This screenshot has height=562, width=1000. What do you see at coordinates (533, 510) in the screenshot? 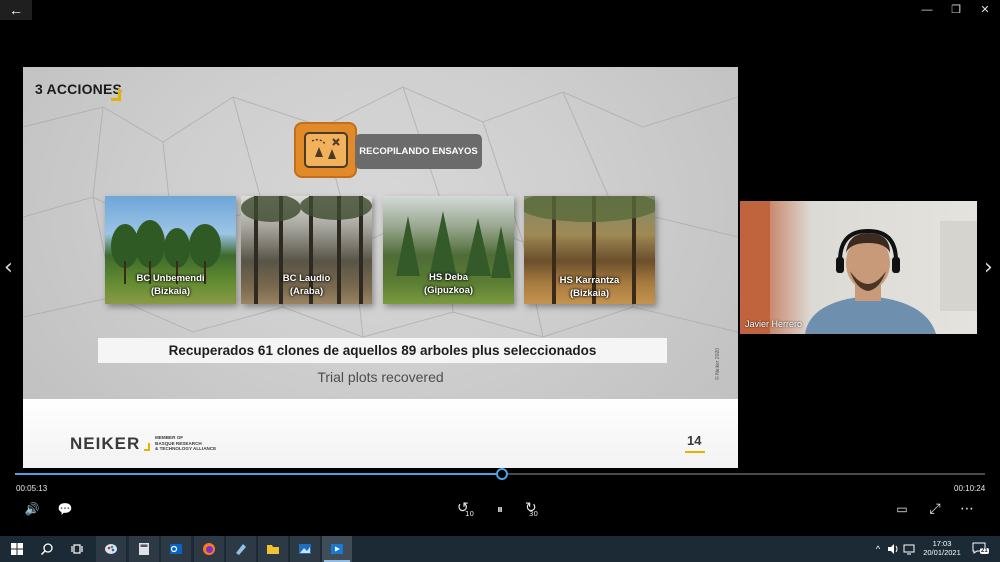
I see `forward-30-button: ↻ 30` at bounding box center [533, 510].